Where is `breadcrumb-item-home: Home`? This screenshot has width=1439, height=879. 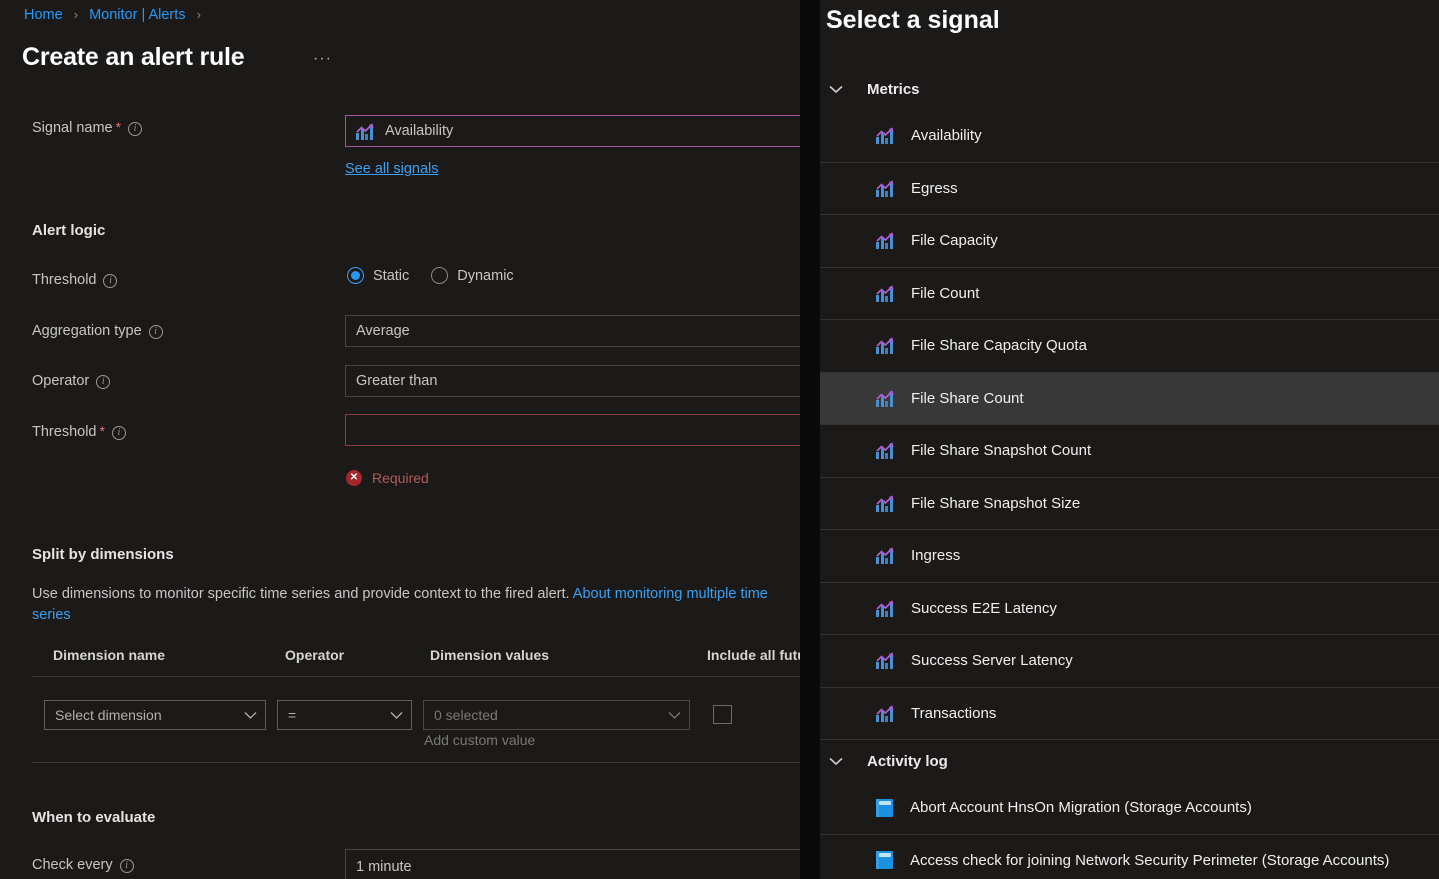
breadcrumb-item-home: Home is located at coordinates (43, 15).